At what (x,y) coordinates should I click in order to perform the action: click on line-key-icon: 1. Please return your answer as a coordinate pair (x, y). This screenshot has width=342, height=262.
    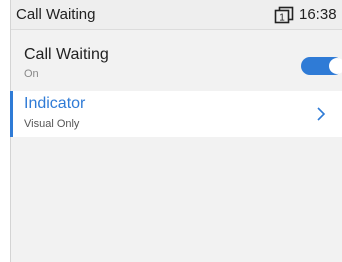
    Looking at the image, I should click on (284, 15).